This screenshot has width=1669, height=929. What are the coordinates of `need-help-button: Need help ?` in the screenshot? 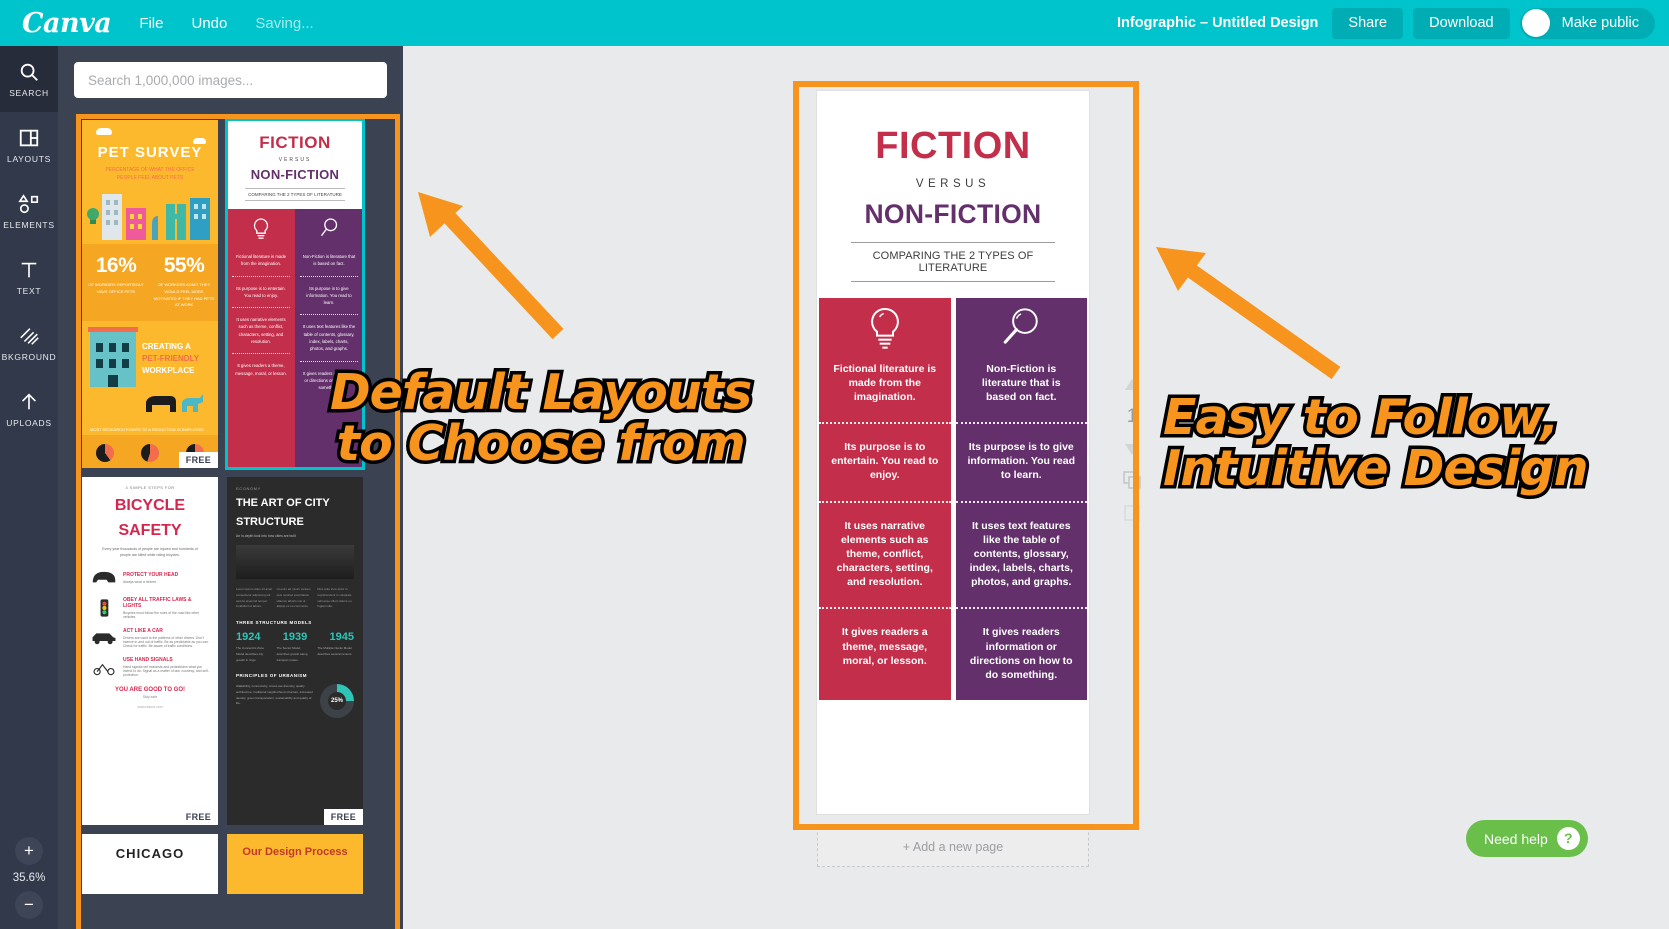 It's located at (1527, 838).